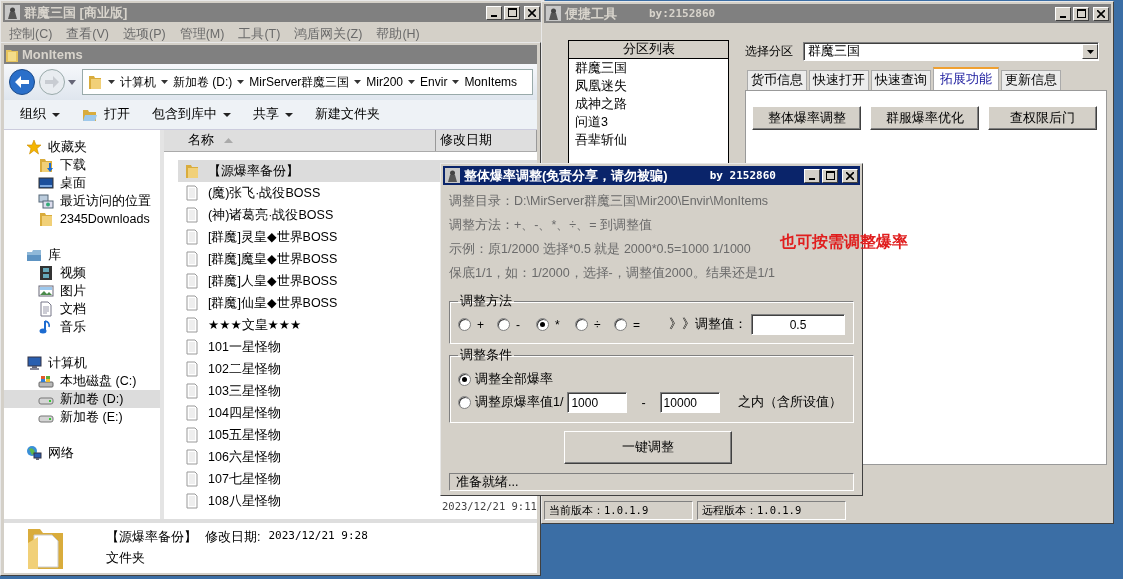 The height and width of the screenshot is (579, 1123). What do you see at coordinates (273, 114) in the screenshot?
I see `toolbar-button: 共享` at bounding box center [273, 114].